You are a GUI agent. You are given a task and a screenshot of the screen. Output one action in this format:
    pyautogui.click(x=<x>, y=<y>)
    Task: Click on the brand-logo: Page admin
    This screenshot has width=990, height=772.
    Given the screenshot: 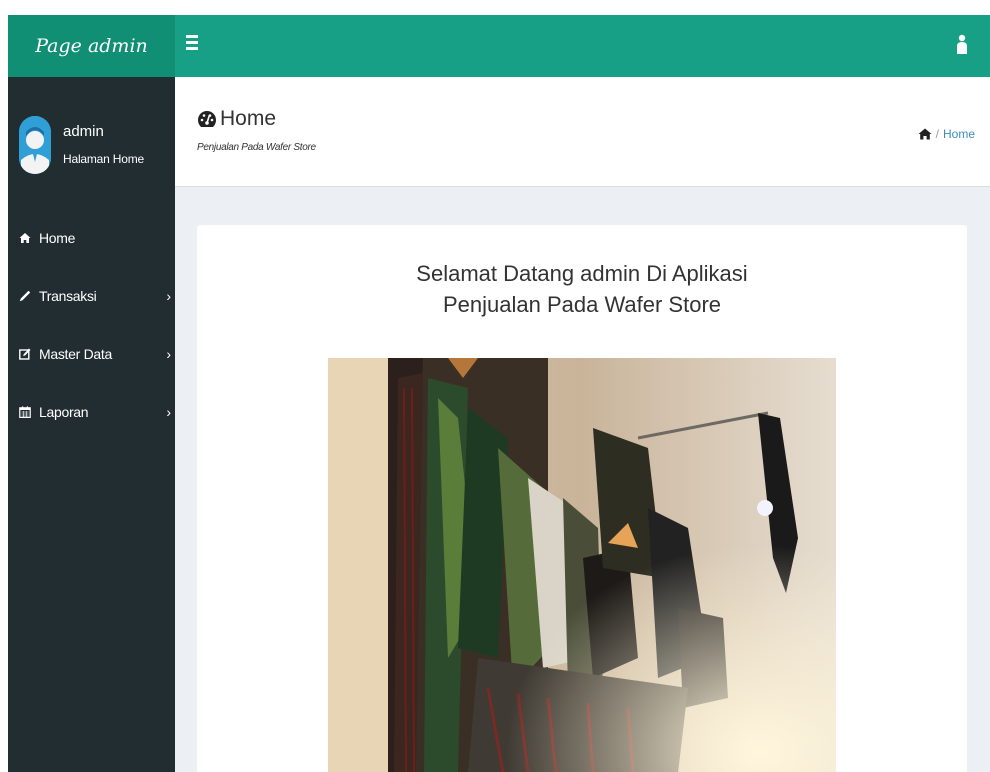 What is the action you would take?
    pyautogui.click(x=91, y=46)
    